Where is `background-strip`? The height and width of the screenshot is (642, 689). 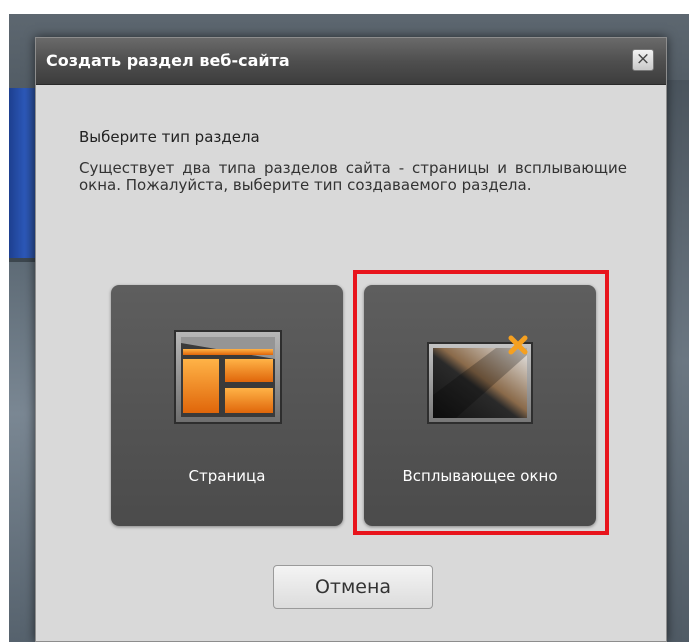 background-strip is located at coordinates (22, 452).